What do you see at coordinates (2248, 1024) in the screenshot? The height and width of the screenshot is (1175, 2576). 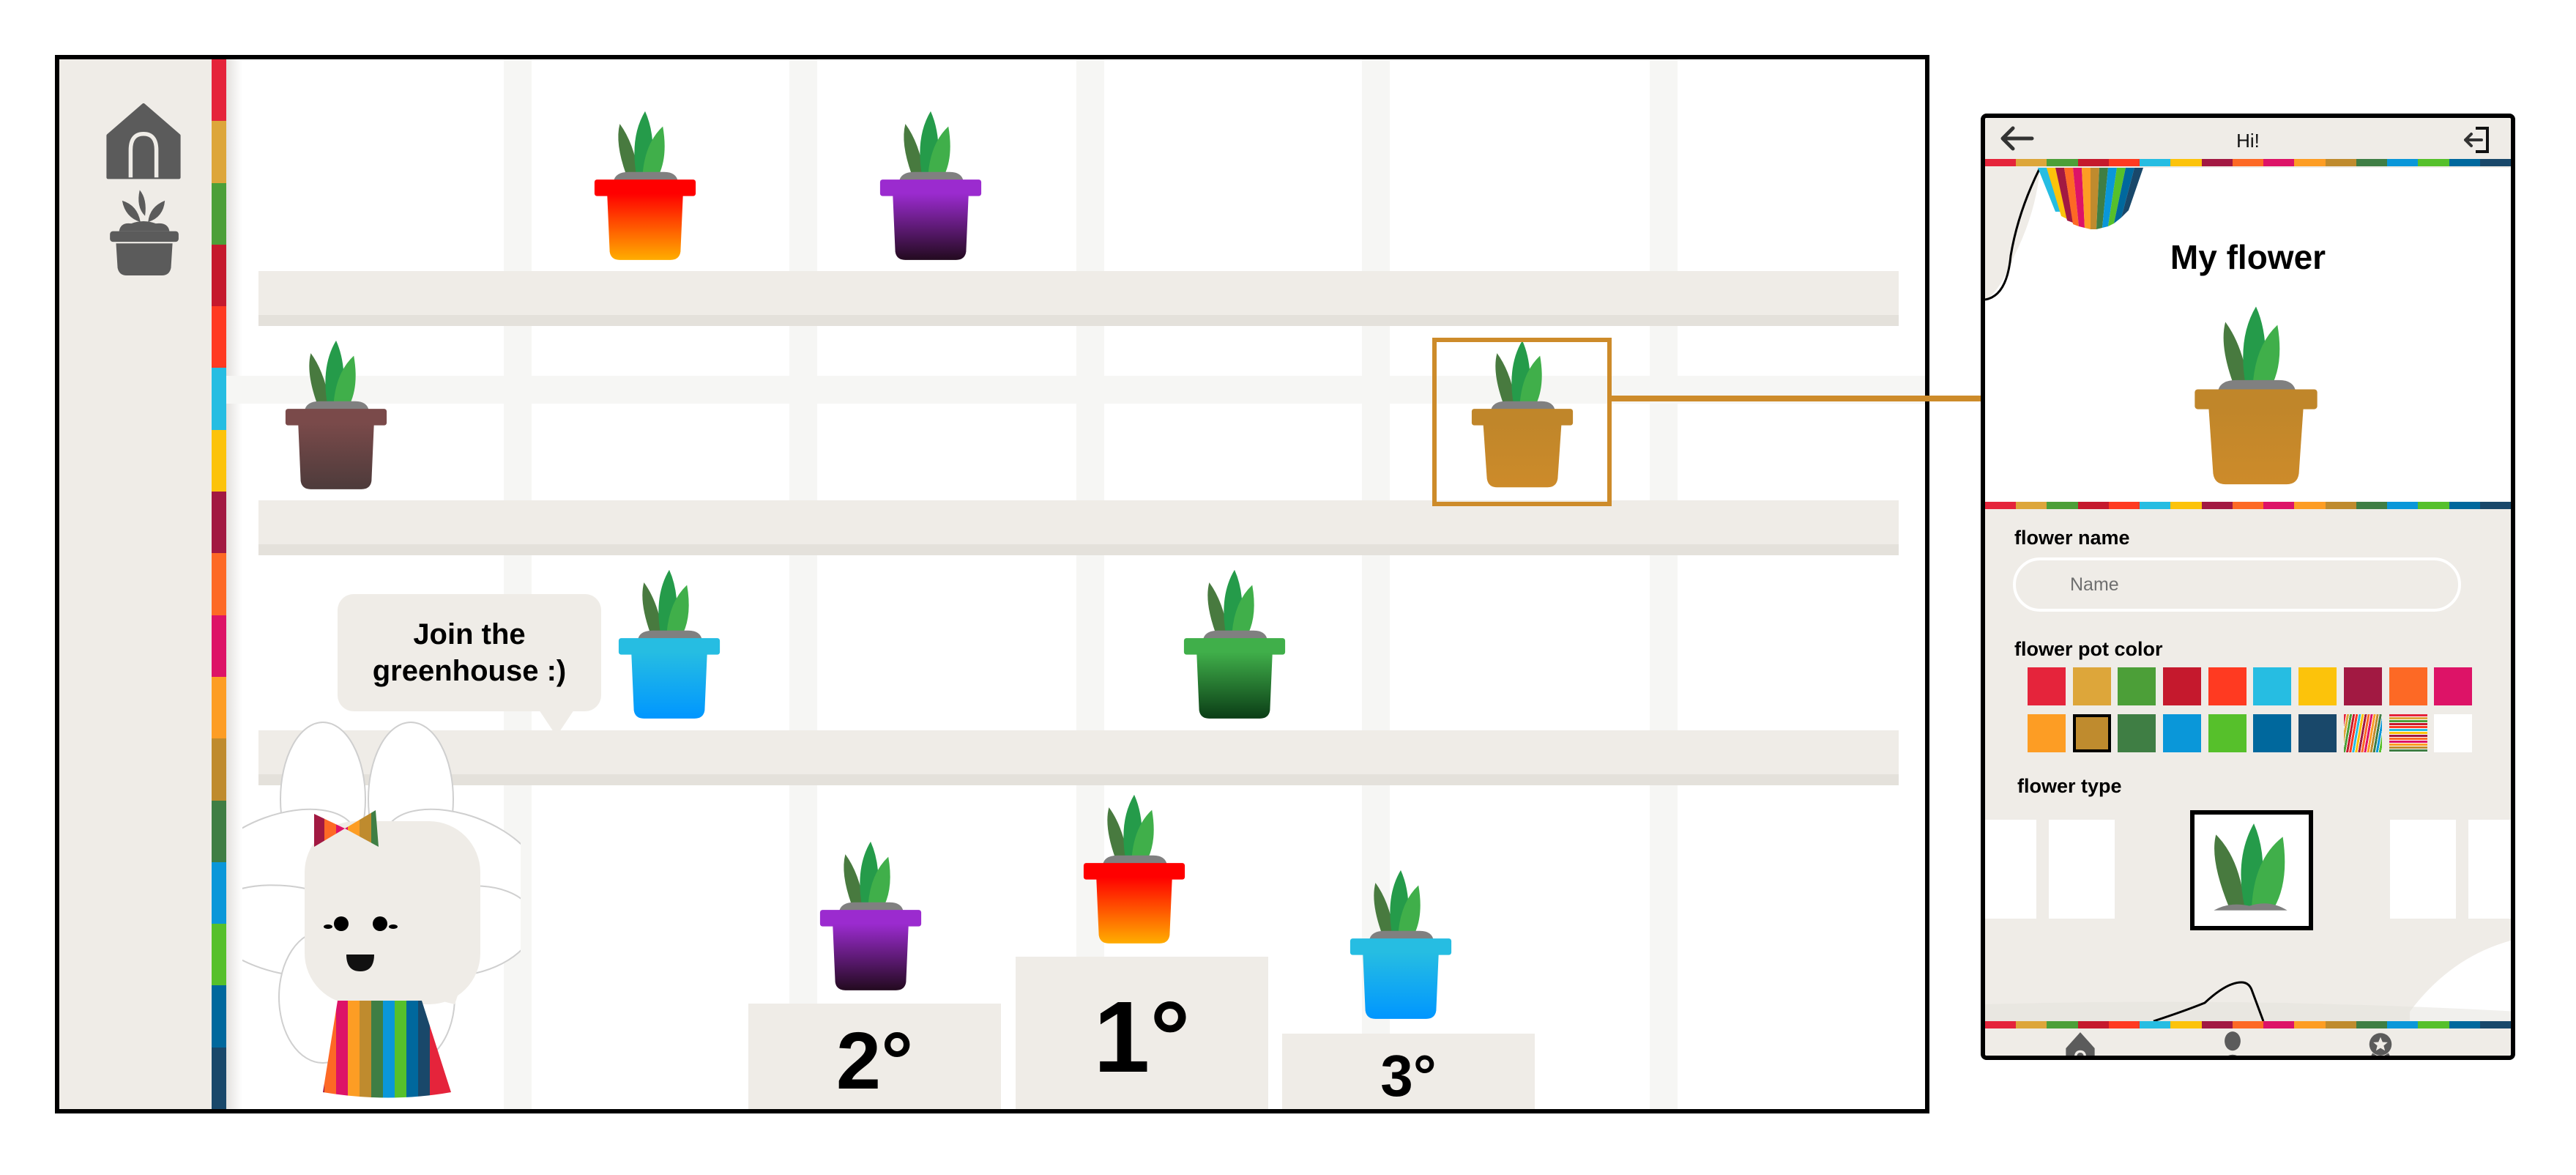 I see `sdg-stripe` at bounding box center [2248, 1024].